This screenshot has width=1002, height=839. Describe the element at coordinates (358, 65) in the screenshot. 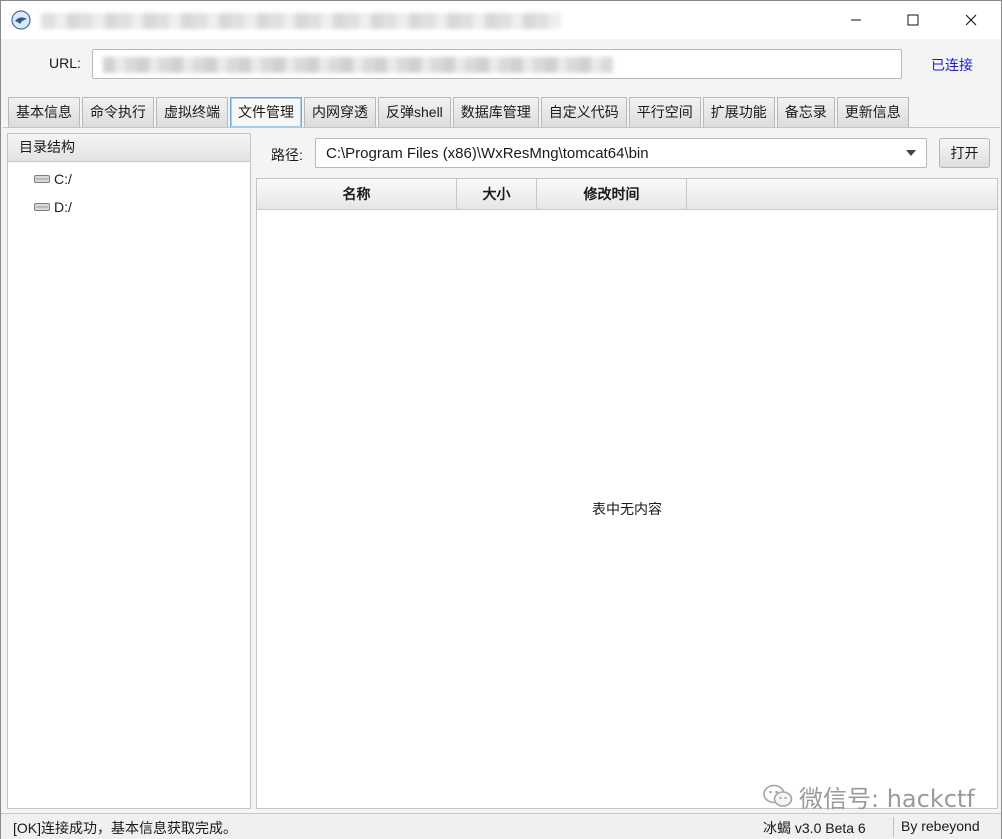

I see `url-value-redacted` at that location.